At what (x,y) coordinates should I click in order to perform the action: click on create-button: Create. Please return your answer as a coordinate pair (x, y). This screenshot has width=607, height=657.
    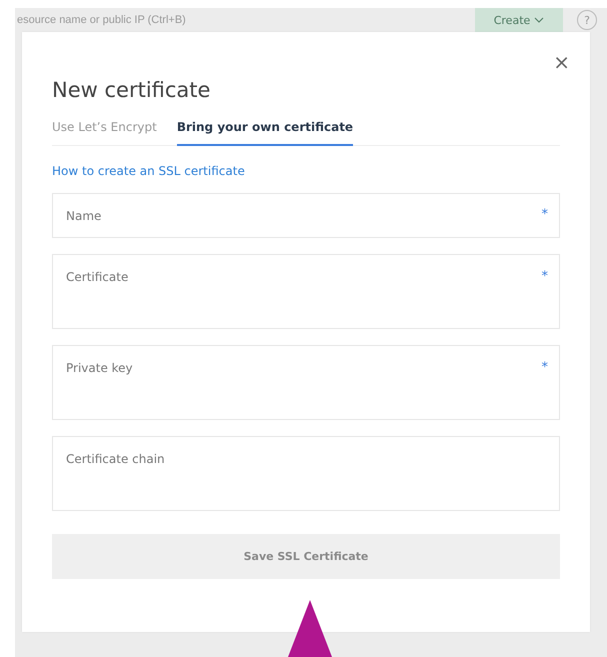
    Looking at the image, I should click on (519, 20).